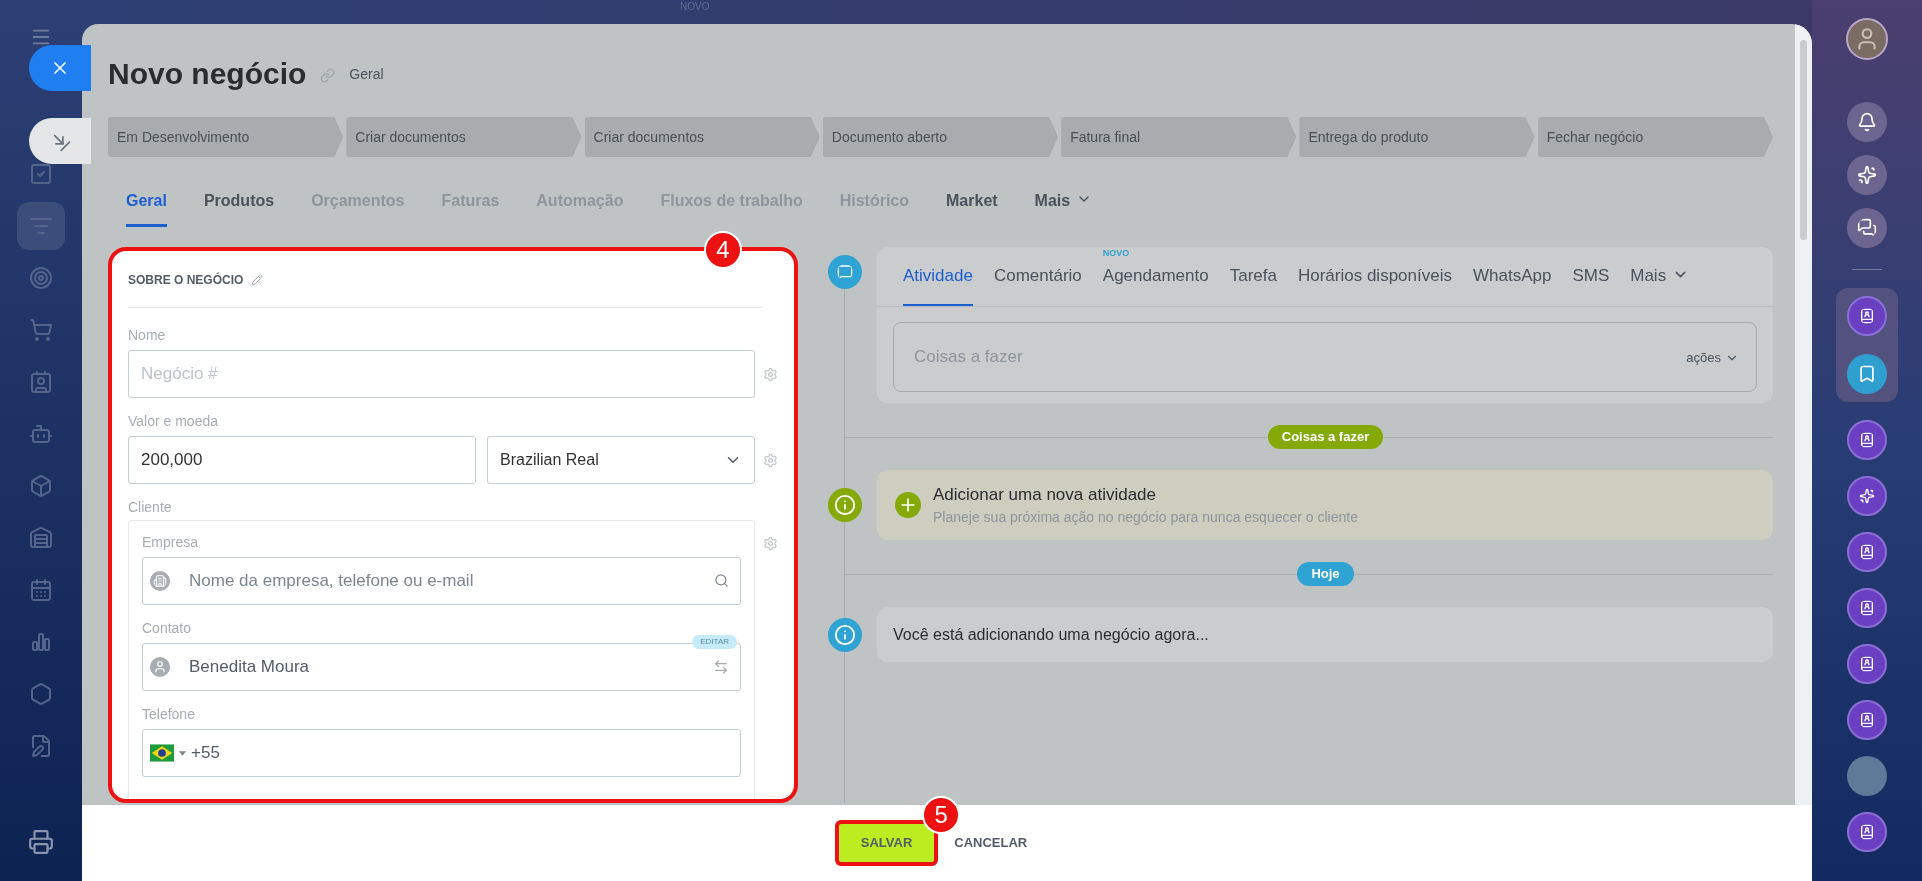  What do you see at coordinates (257, 280) in the screenshot?
I see `edit-icon` at bounding box center [257, 280].